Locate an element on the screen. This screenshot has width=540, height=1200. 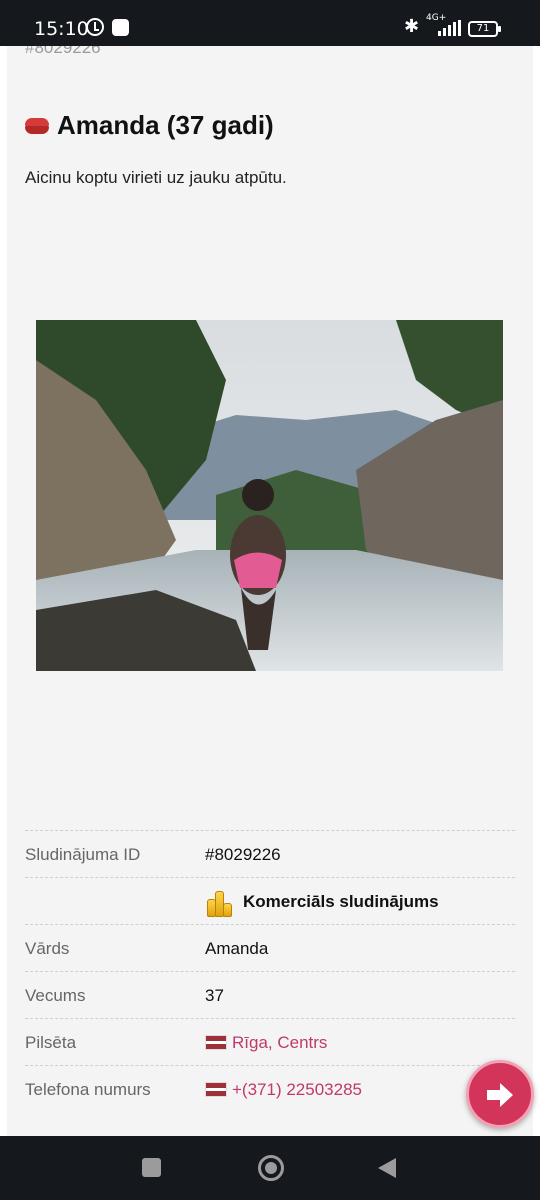
table-row: Vecums 37 is located at coordinates (270, 994).